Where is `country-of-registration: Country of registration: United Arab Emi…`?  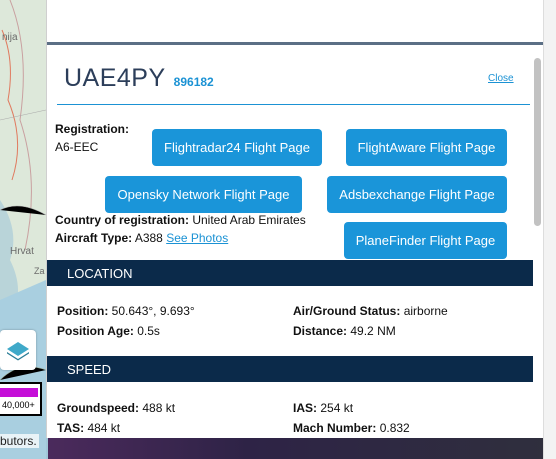 country-of-registration: Country of registration: United Arab Emi… is located at coordinates (180, 220).